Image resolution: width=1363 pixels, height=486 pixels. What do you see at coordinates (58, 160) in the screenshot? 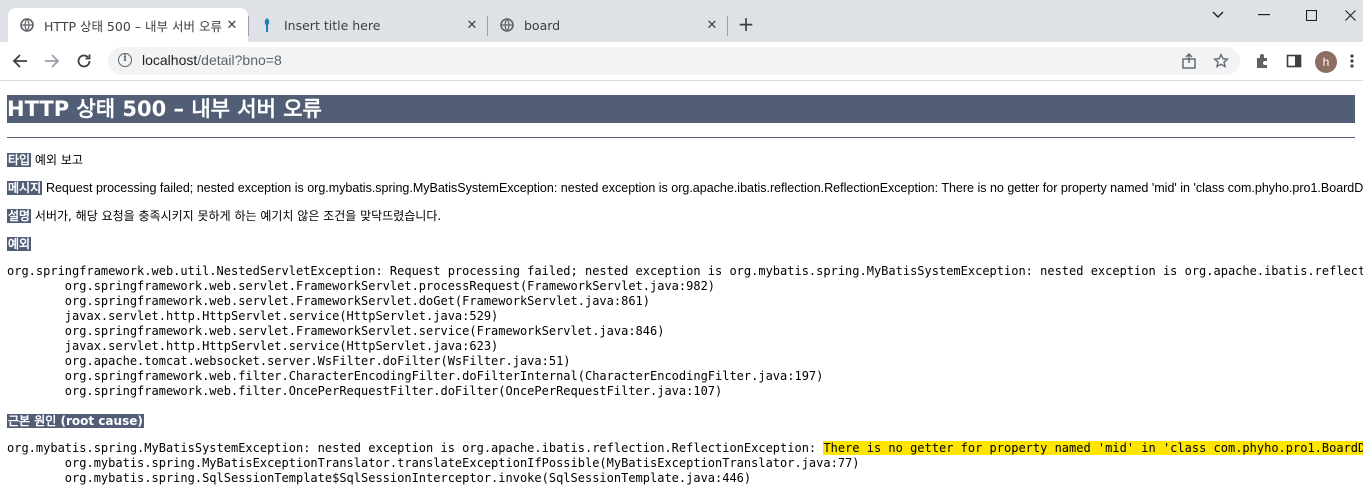
I see `type-value: 예외 보고` at bounding box center [58, 160].